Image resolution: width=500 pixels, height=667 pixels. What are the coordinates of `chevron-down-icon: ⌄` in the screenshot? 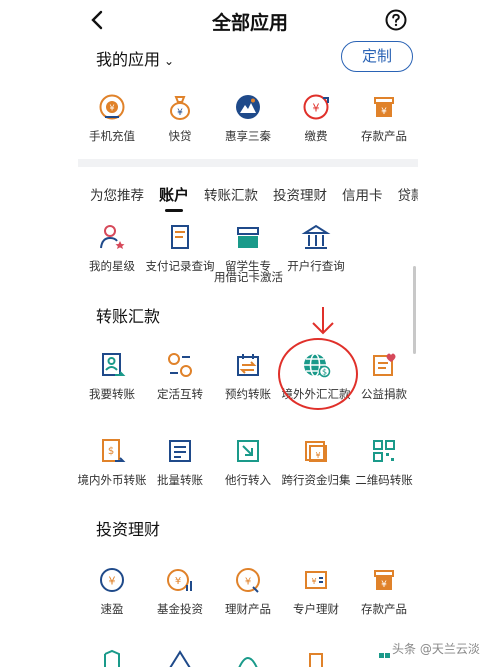 It's located at (169, 61).